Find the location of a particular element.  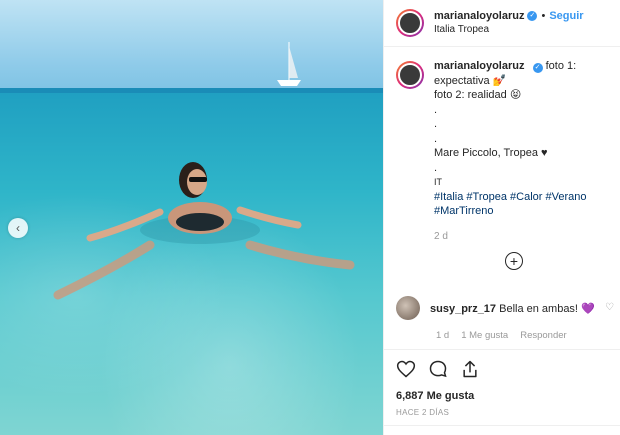

add-comment-bar is located at coordinates (502, 430).